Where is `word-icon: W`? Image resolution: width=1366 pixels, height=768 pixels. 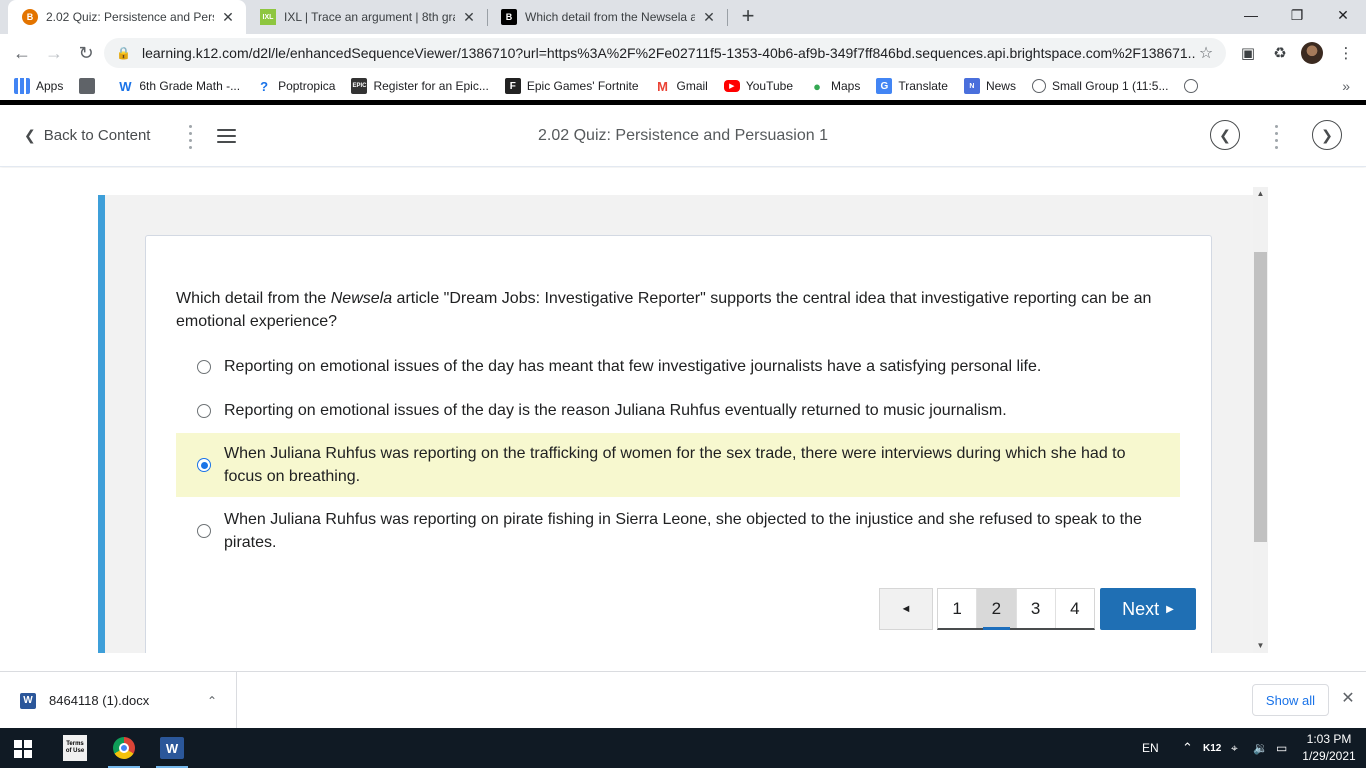 word-icon: W is located at coordinates (172, 748).